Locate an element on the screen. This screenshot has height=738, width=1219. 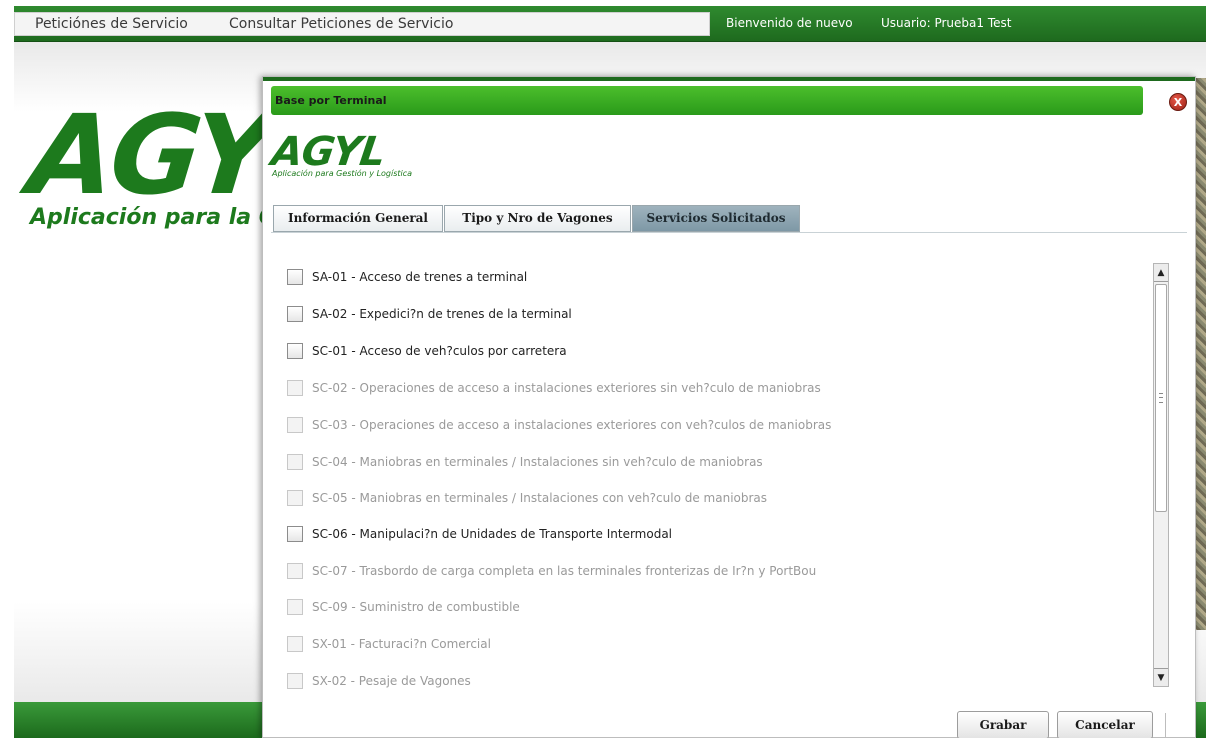
service-label: SX-02 - Pesaje de Vagones is located at coordinates (391, 681).